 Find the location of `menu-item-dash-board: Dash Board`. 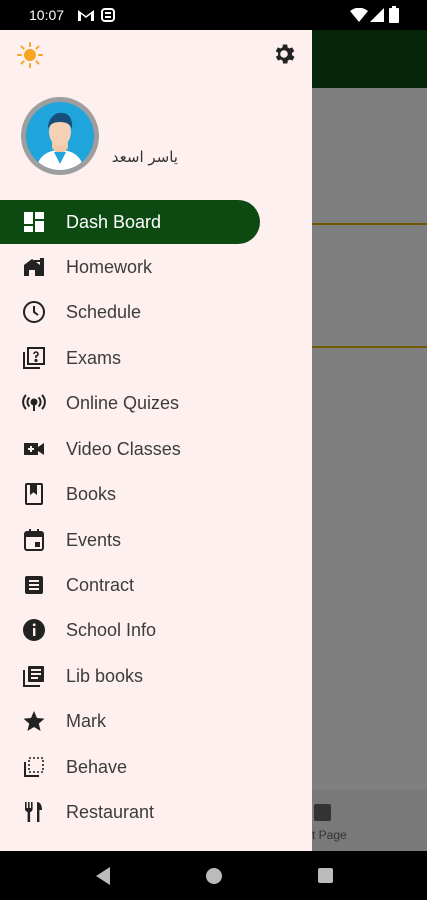

menu-item-dash-board: Dash Board is located at coordinates (156, 222).